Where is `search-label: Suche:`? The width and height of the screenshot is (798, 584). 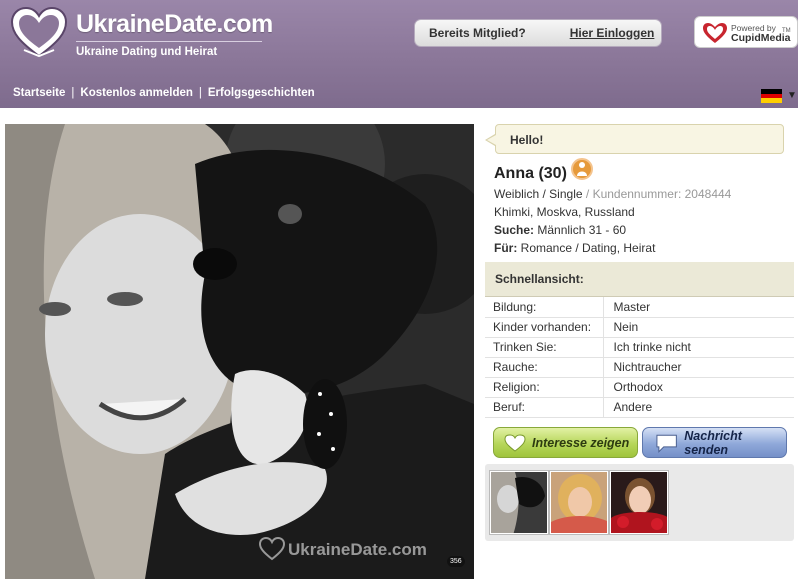
search-label: Suche: is located at coordinates (514, 230).